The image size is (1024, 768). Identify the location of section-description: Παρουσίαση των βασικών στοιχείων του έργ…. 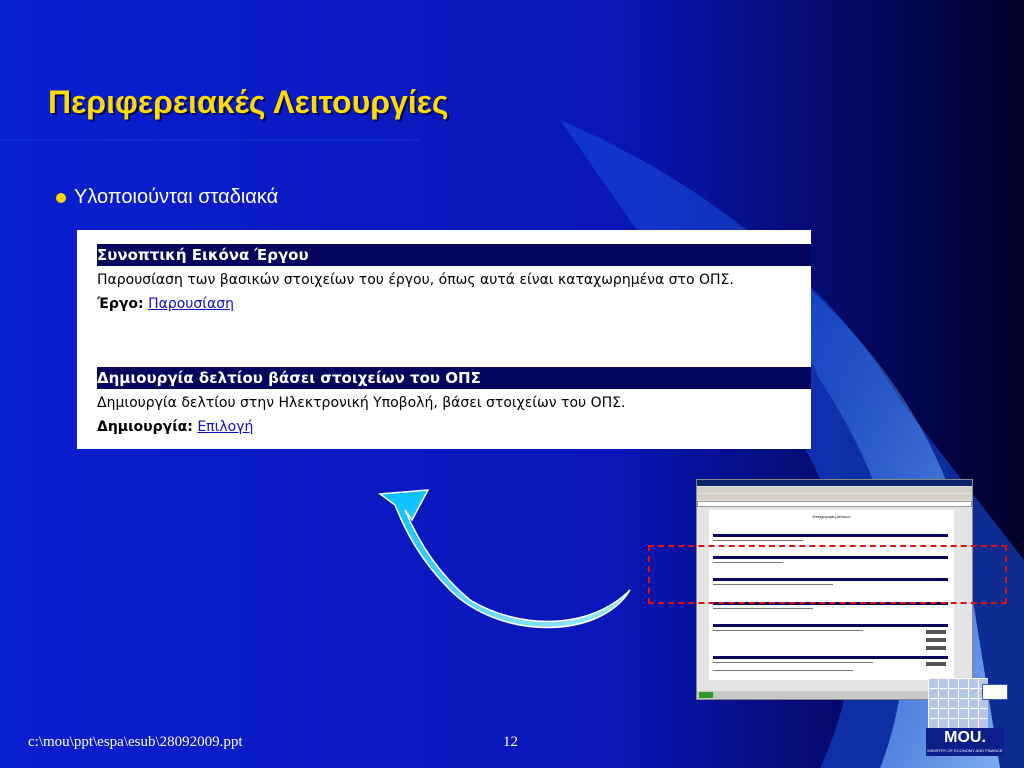
(415, 280).